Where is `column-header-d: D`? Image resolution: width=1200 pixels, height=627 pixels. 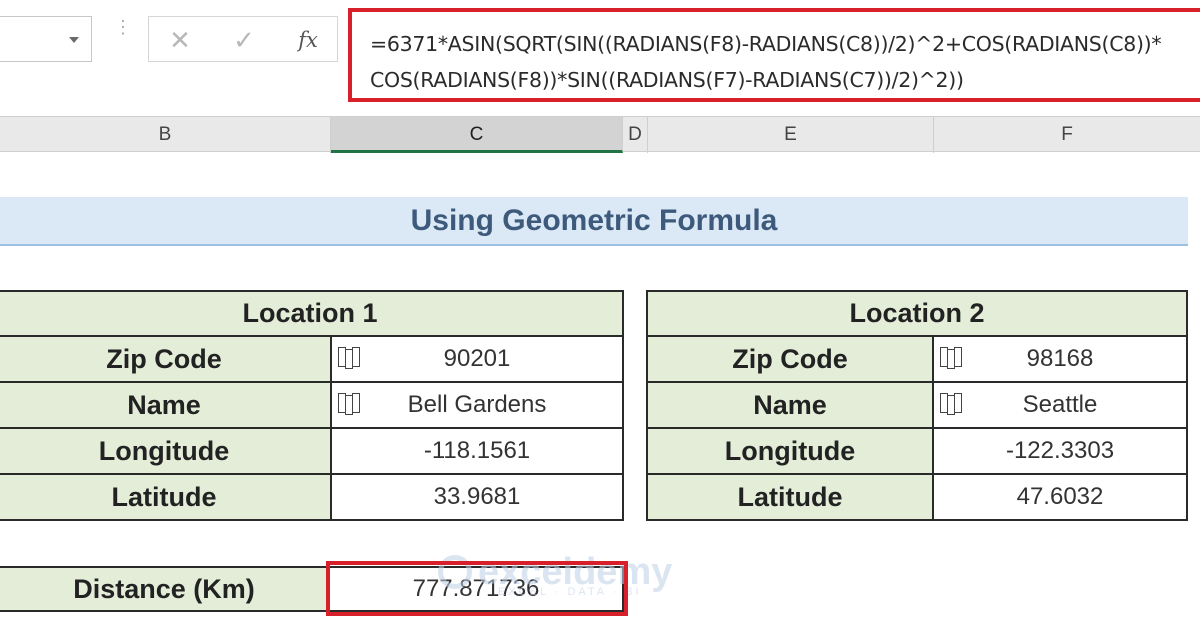
column-header-d: D is located at coordinates (635, 135).